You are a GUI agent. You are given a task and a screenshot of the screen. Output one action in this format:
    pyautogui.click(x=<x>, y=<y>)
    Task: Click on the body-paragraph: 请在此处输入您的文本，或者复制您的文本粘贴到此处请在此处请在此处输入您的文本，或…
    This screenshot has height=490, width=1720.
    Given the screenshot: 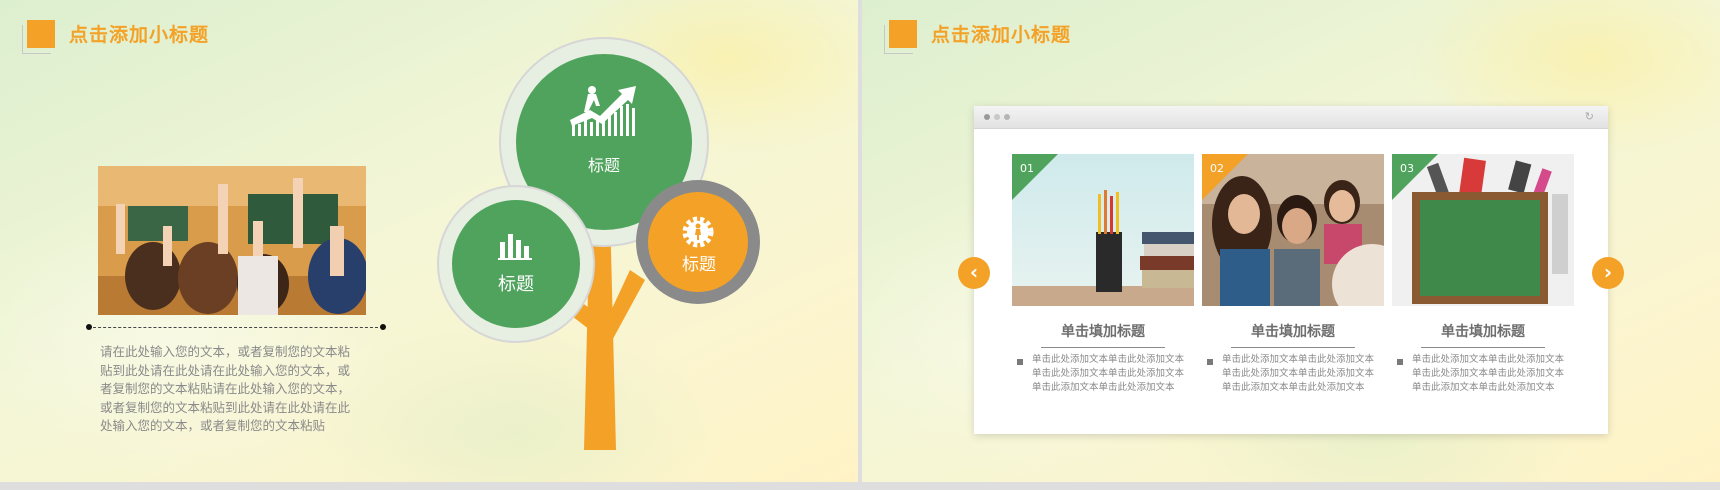 What is the action you would take?
    pyautogui.click(x=229, y=389)
    